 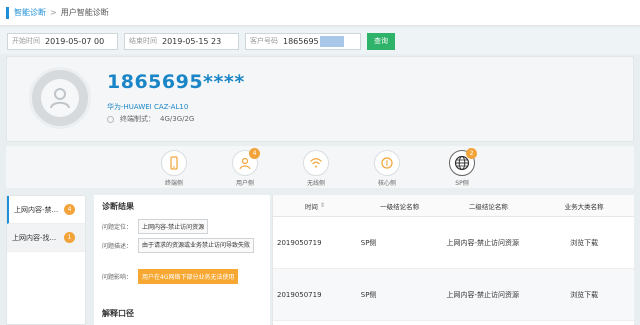 I want to click on customer-number-input: 1865695, so click(x=301, y=41).